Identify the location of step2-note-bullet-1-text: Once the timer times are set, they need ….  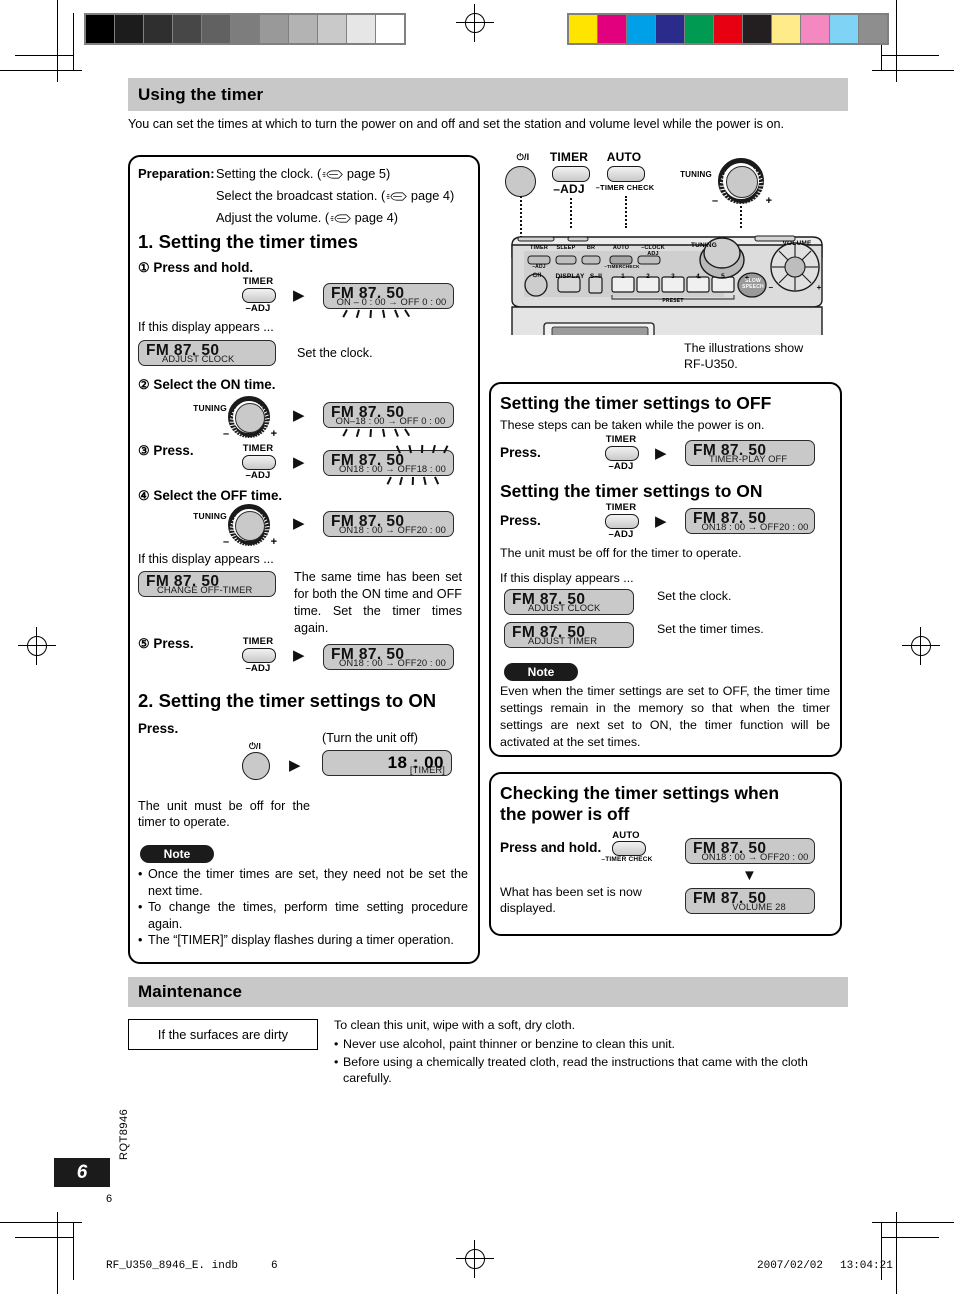
(308, 882).